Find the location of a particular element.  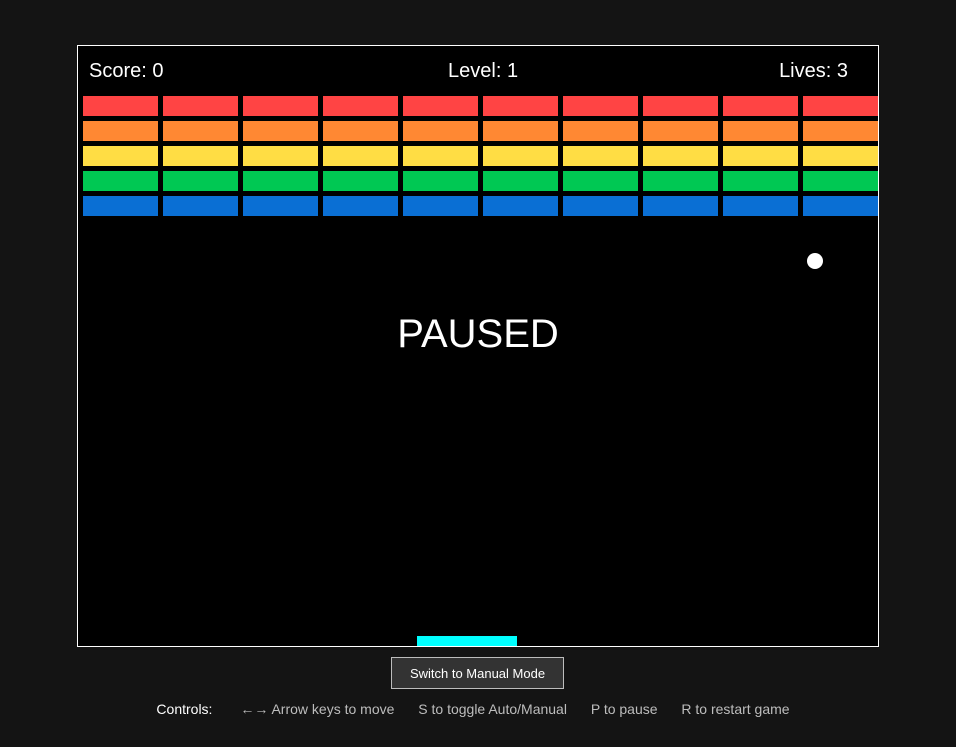

ball is located at coordinates (815, 261).